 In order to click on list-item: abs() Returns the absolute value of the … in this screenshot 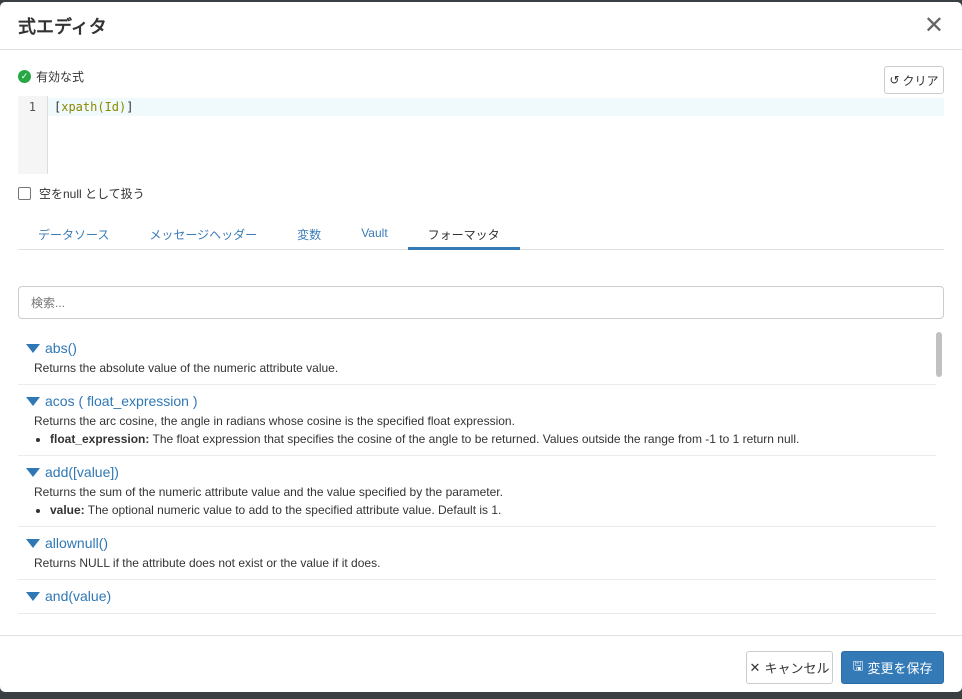, I will do `click(477, 358)`.